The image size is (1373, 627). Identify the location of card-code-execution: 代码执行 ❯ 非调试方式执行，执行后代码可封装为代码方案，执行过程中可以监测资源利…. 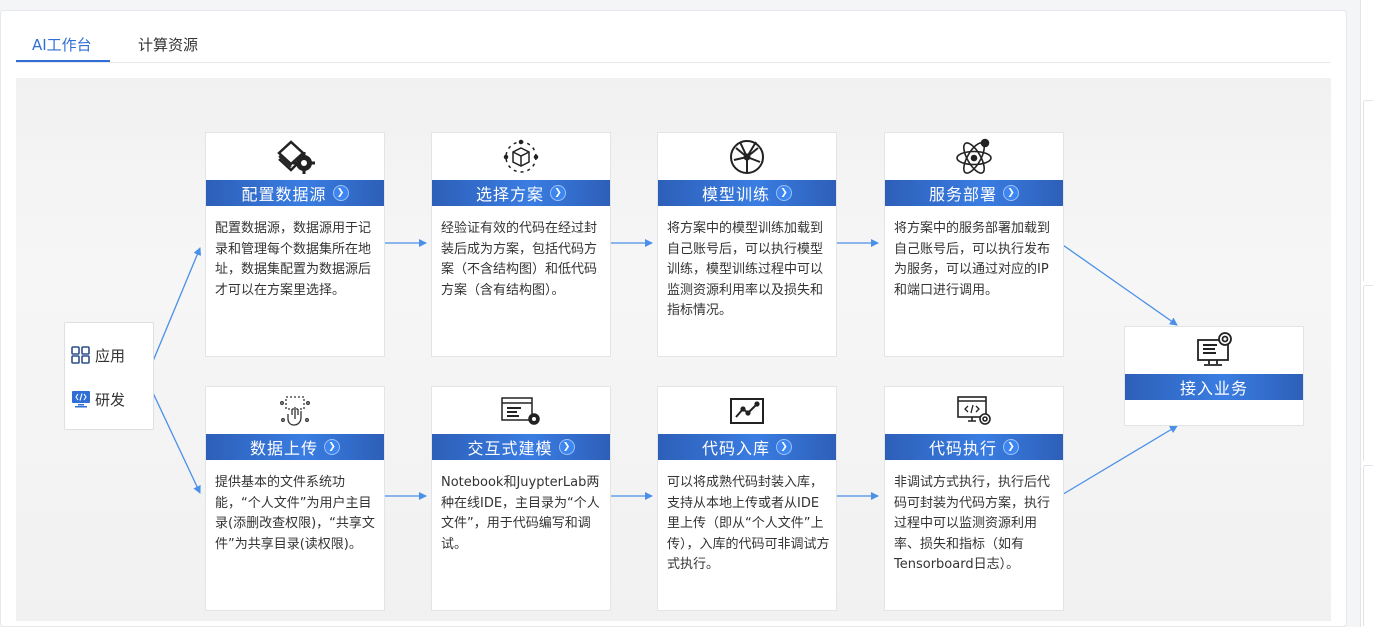
(974, 498).